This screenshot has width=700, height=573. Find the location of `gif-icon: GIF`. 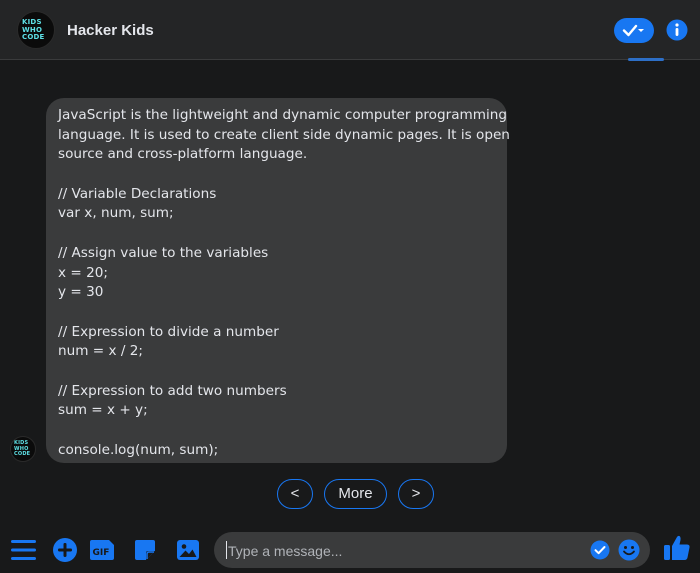

gif-icon: GIF is located at coordinates (102, 550).